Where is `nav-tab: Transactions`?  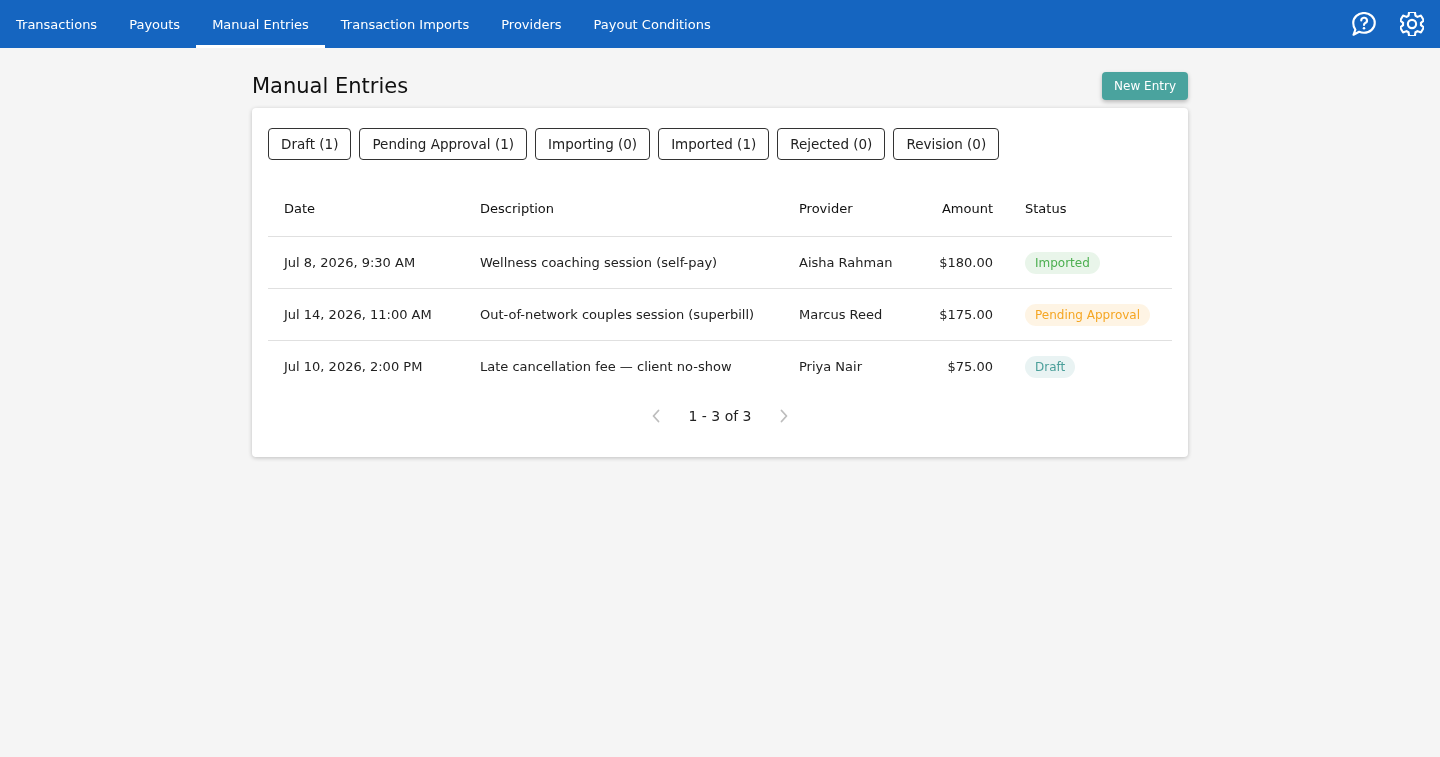 nav-tab: Transactions is located at coordinates (57, 24).